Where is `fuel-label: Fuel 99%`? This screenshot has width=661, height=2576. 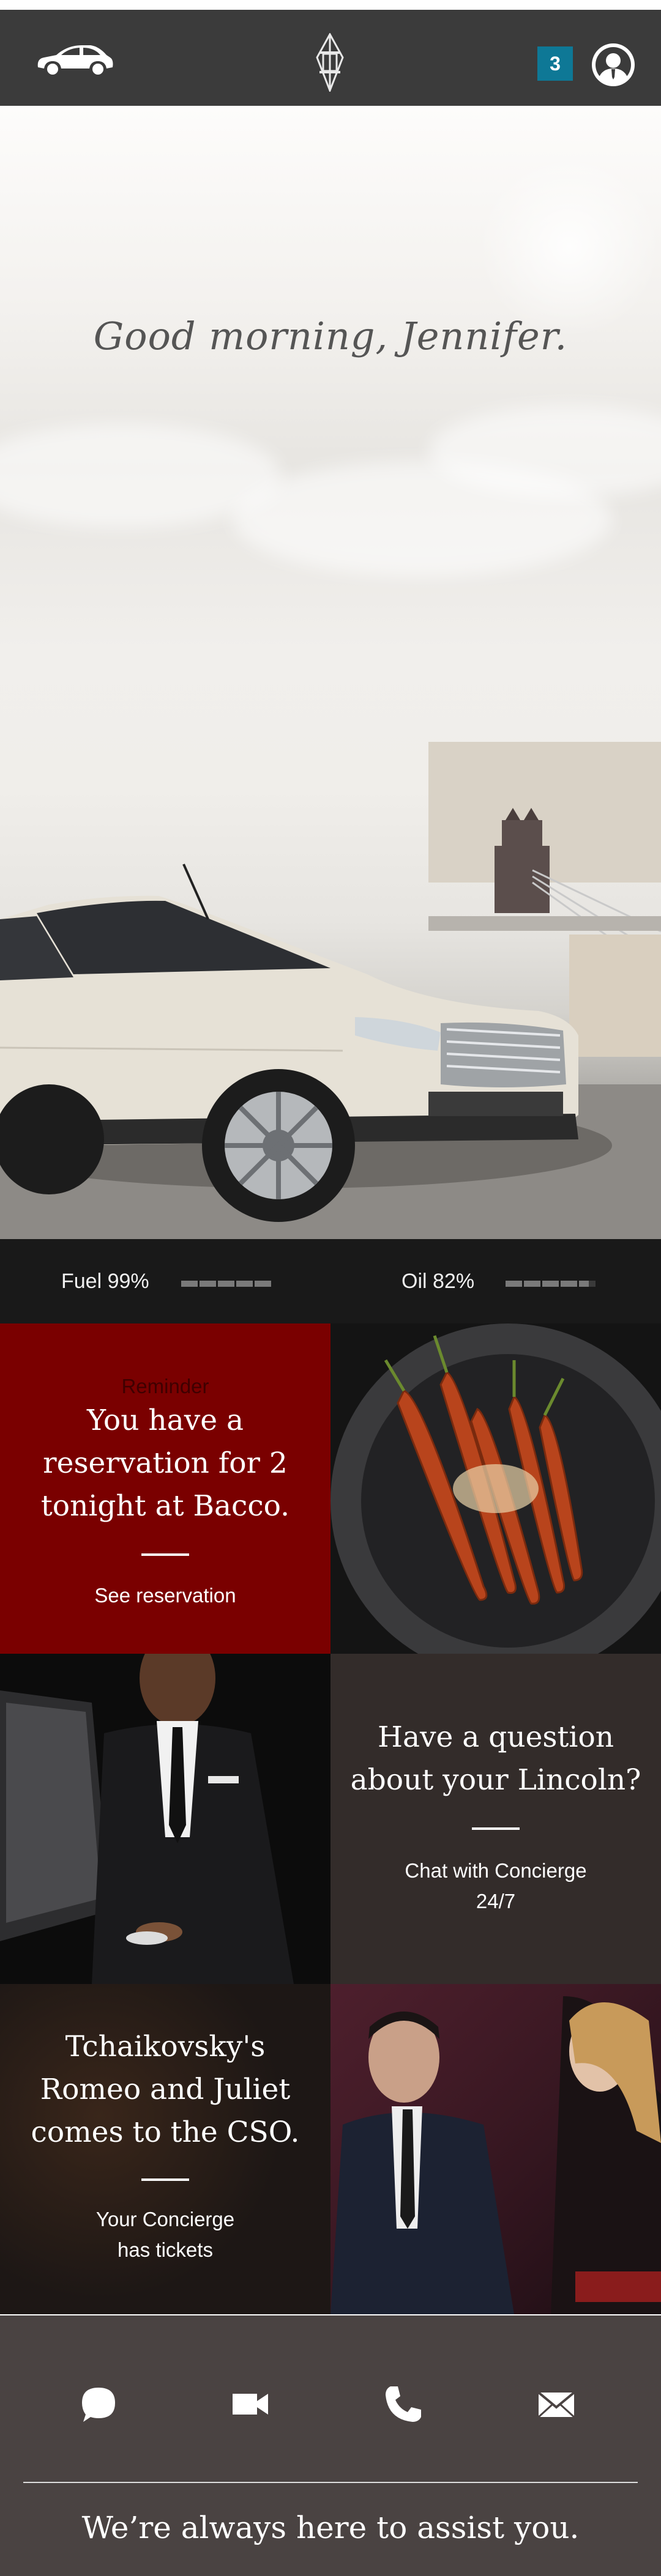 fuel-label: Fuel 99% is located at coordinates (105, 1281).